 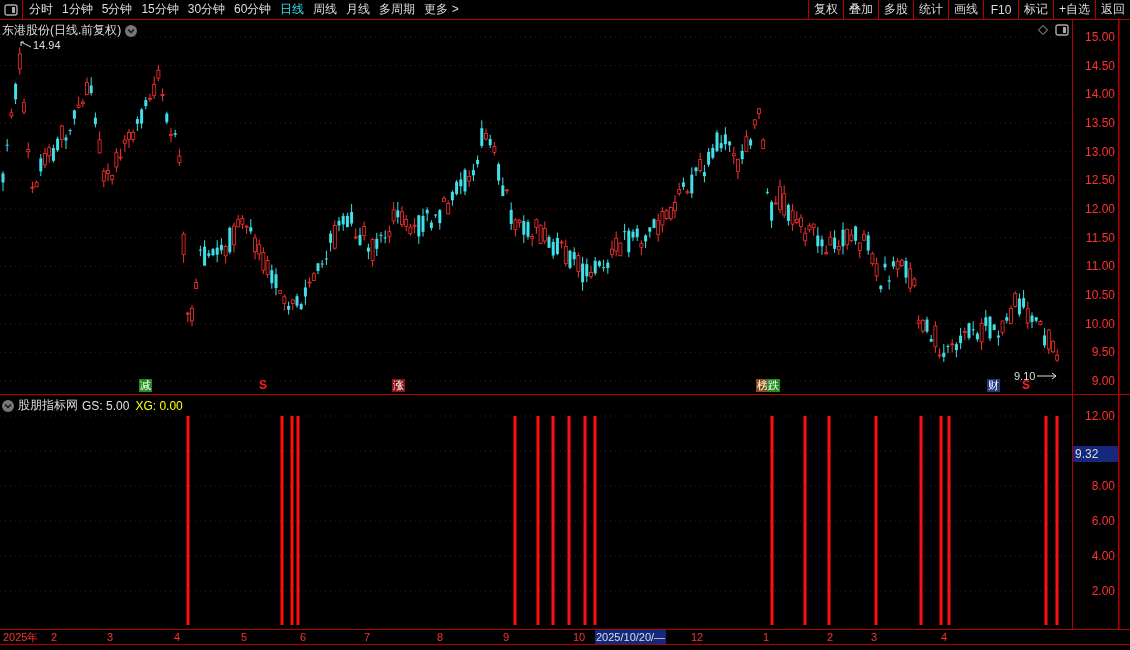 What do you see at coordinates (1099, 323) in the screenshot?
I see `axis-label: 10.00` at bounding box center [1099, 323].